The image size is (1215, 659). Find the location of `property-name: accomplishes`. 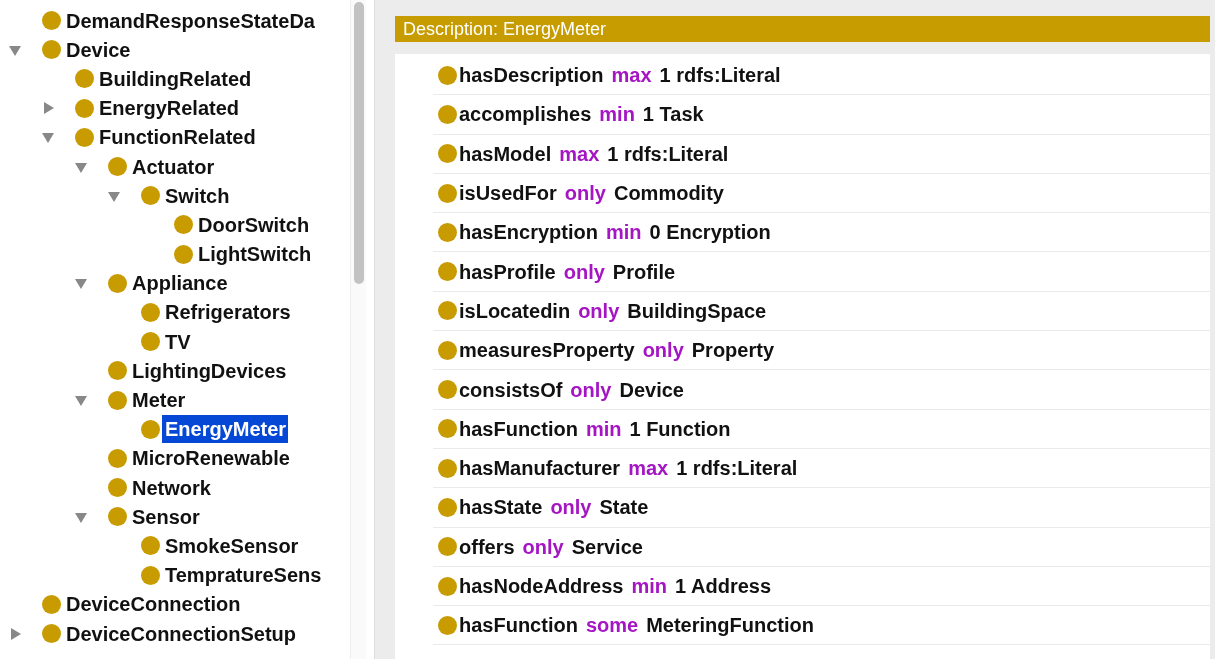

property-name: accomplishes is located at coordinates (525, 115).